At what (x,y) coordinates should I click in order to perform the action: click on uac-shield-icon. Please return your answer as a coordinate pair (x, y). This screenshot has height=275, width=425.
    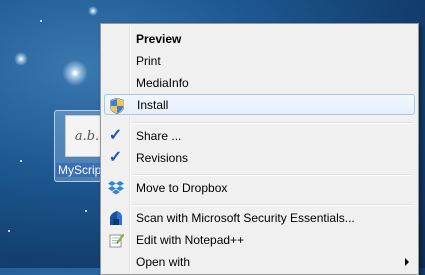
    Looking at the image, I should click on (116, 105).